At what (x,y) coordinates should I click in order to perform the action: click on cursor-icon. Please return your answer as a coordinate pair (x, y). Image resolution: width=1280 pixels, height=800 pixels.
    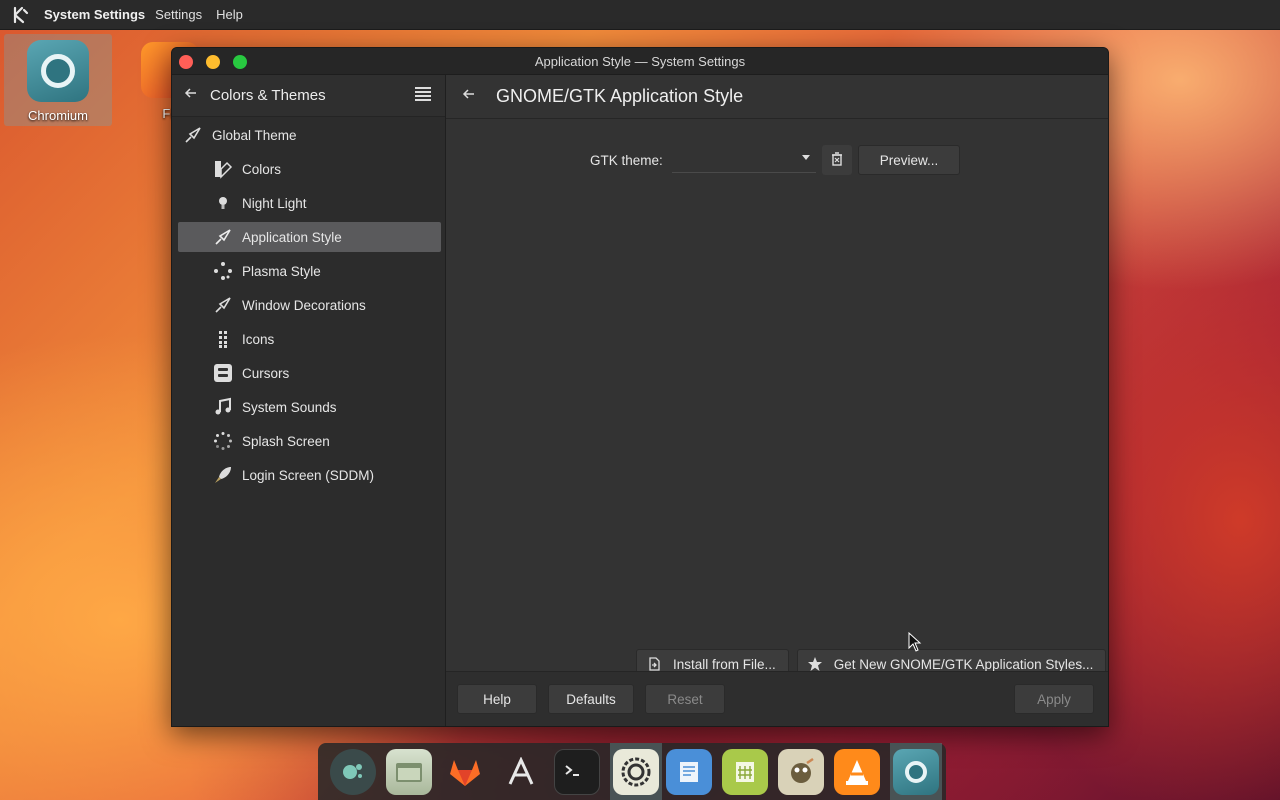
    Looking at the image, I should click on (223, 373).